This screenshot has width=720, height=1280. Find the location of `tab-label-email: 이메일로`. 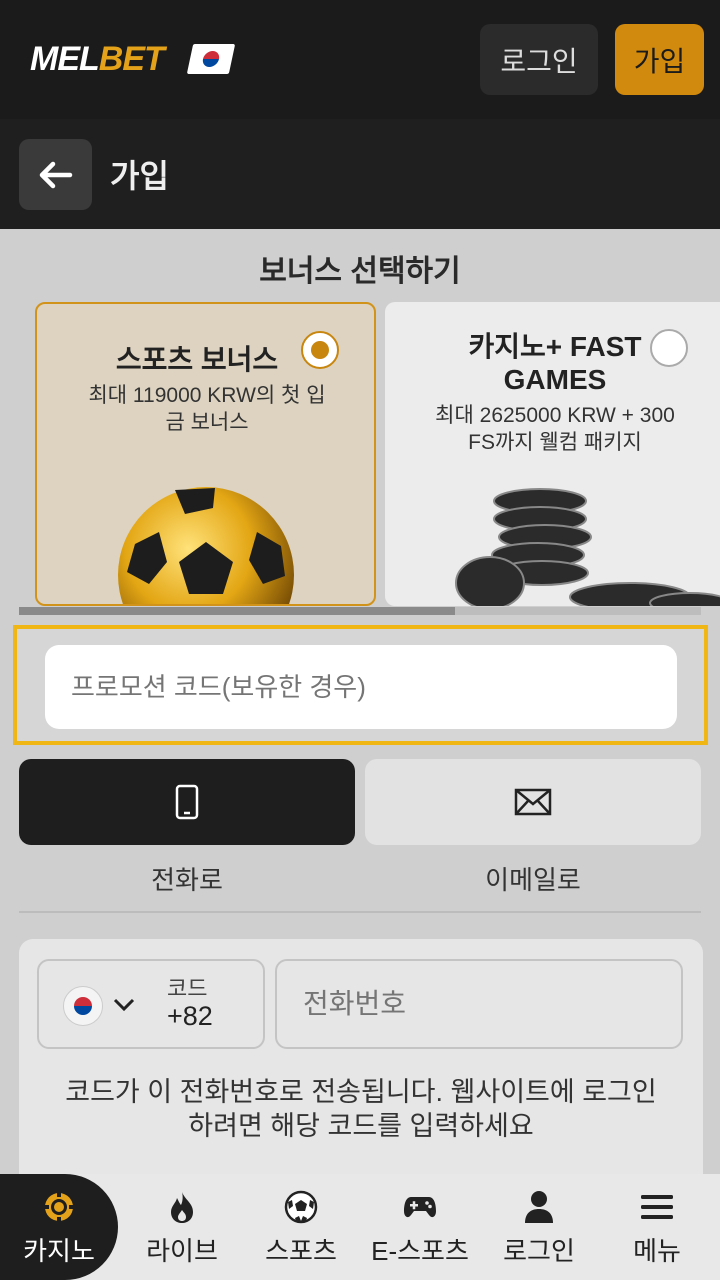

tab-label-email: 이메일로 is located at coordinates (533, 878).